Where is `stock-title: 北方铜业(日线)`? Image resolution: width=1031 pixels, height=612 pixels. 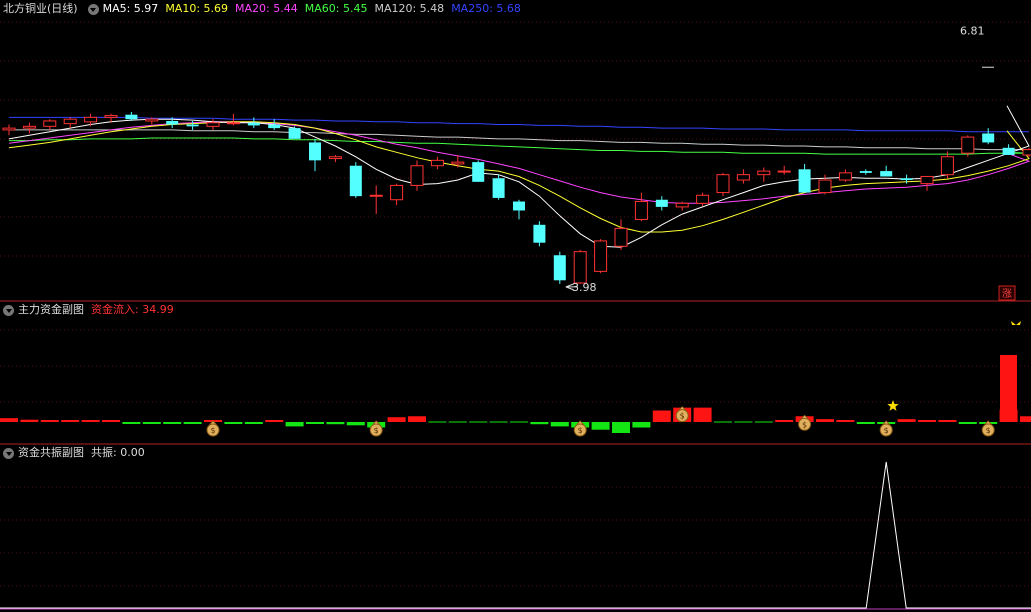
stock-title: 北方铜业(日线) is located at coordinates (40, 8).